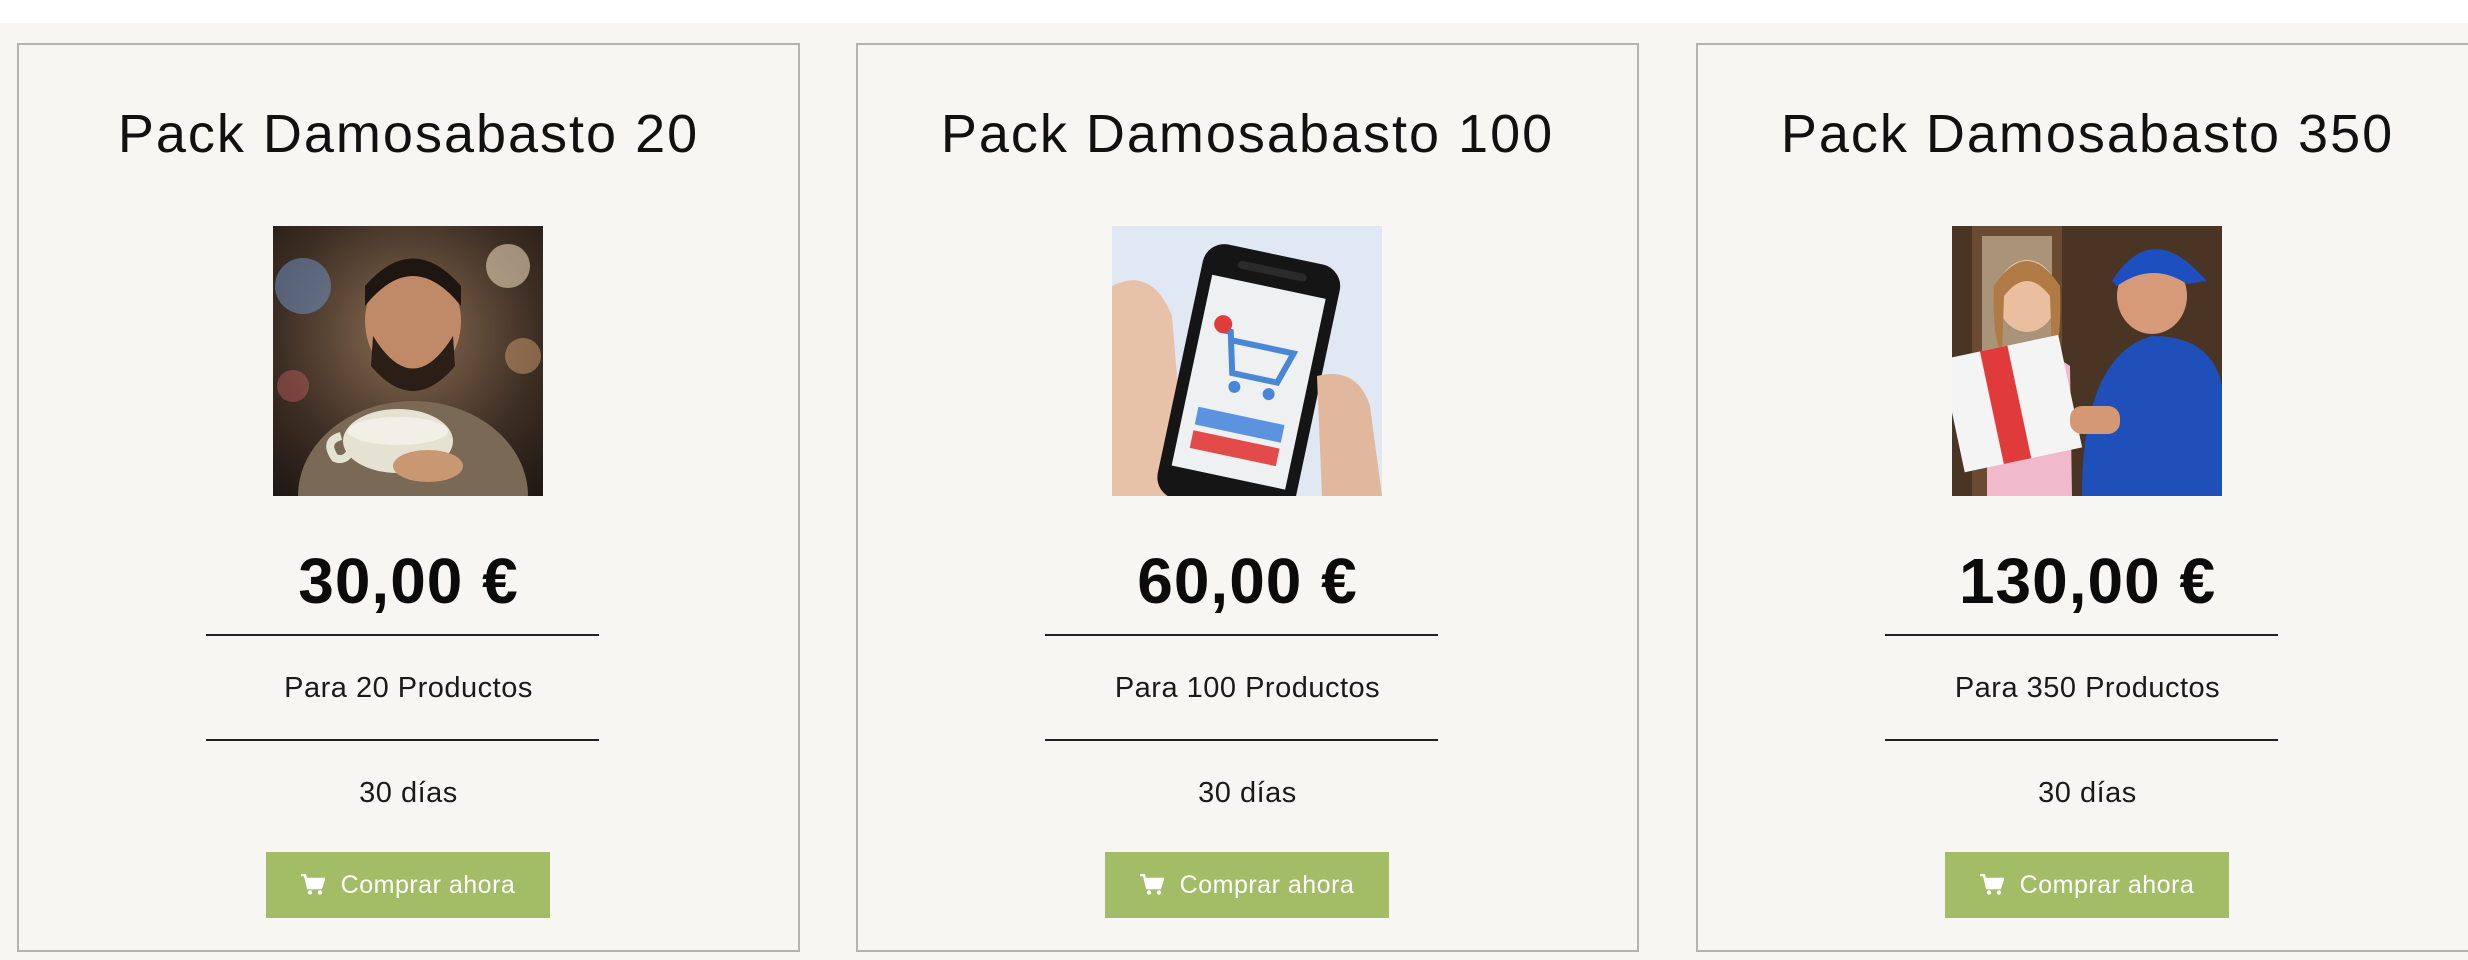 Image resolution: width=2468 pixels, height=960 pixels. I want to click on plan-price: 130,00 €, so click(2087, 581).